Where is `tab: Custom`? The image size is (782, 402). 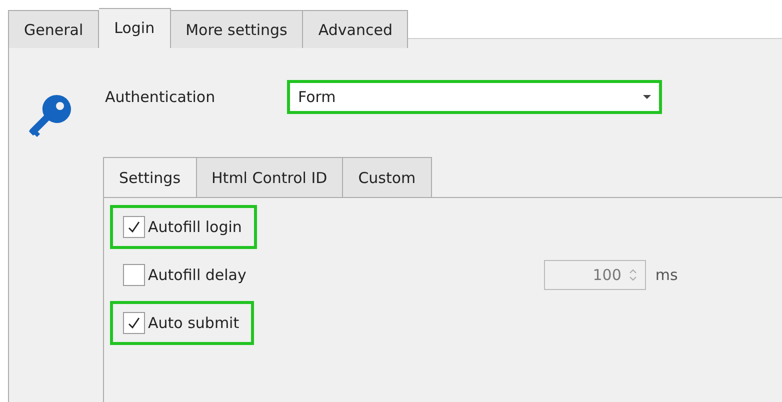 tab: Custom is located at coordinates (387, 177).